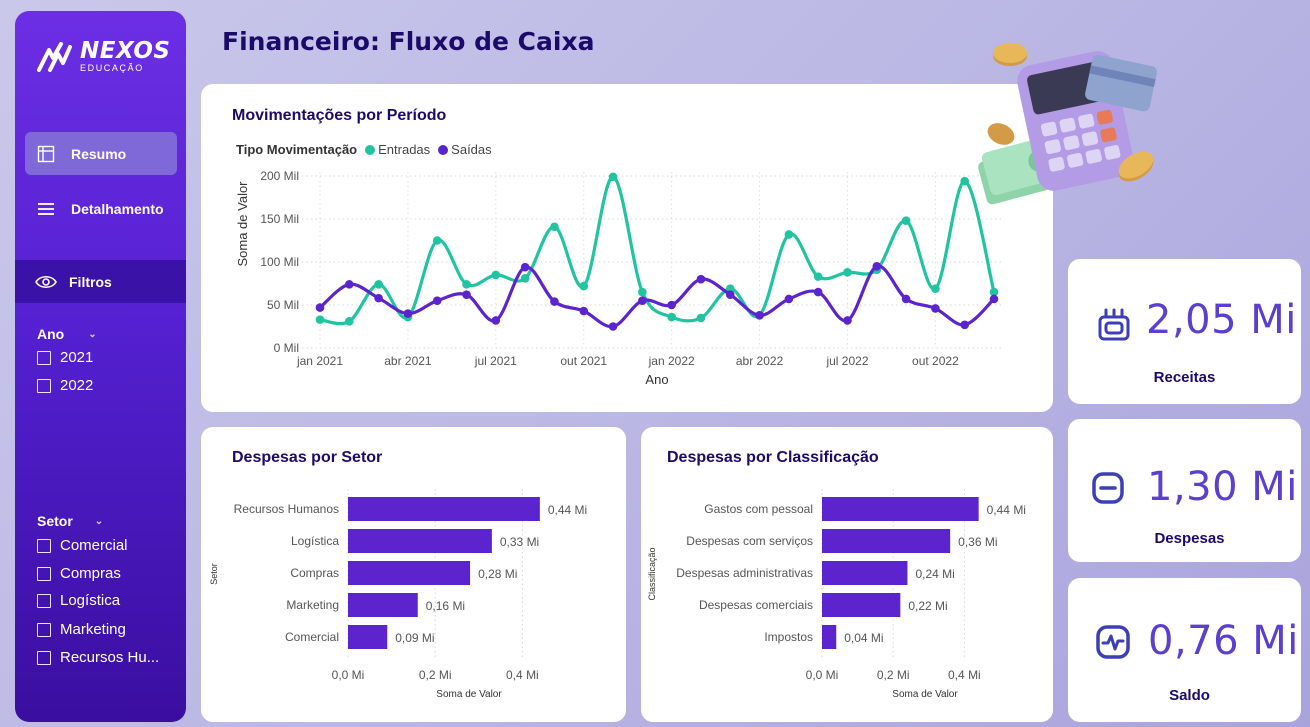  I want to click on x-tick-label: 0,0 Mi, so click(822, 675).